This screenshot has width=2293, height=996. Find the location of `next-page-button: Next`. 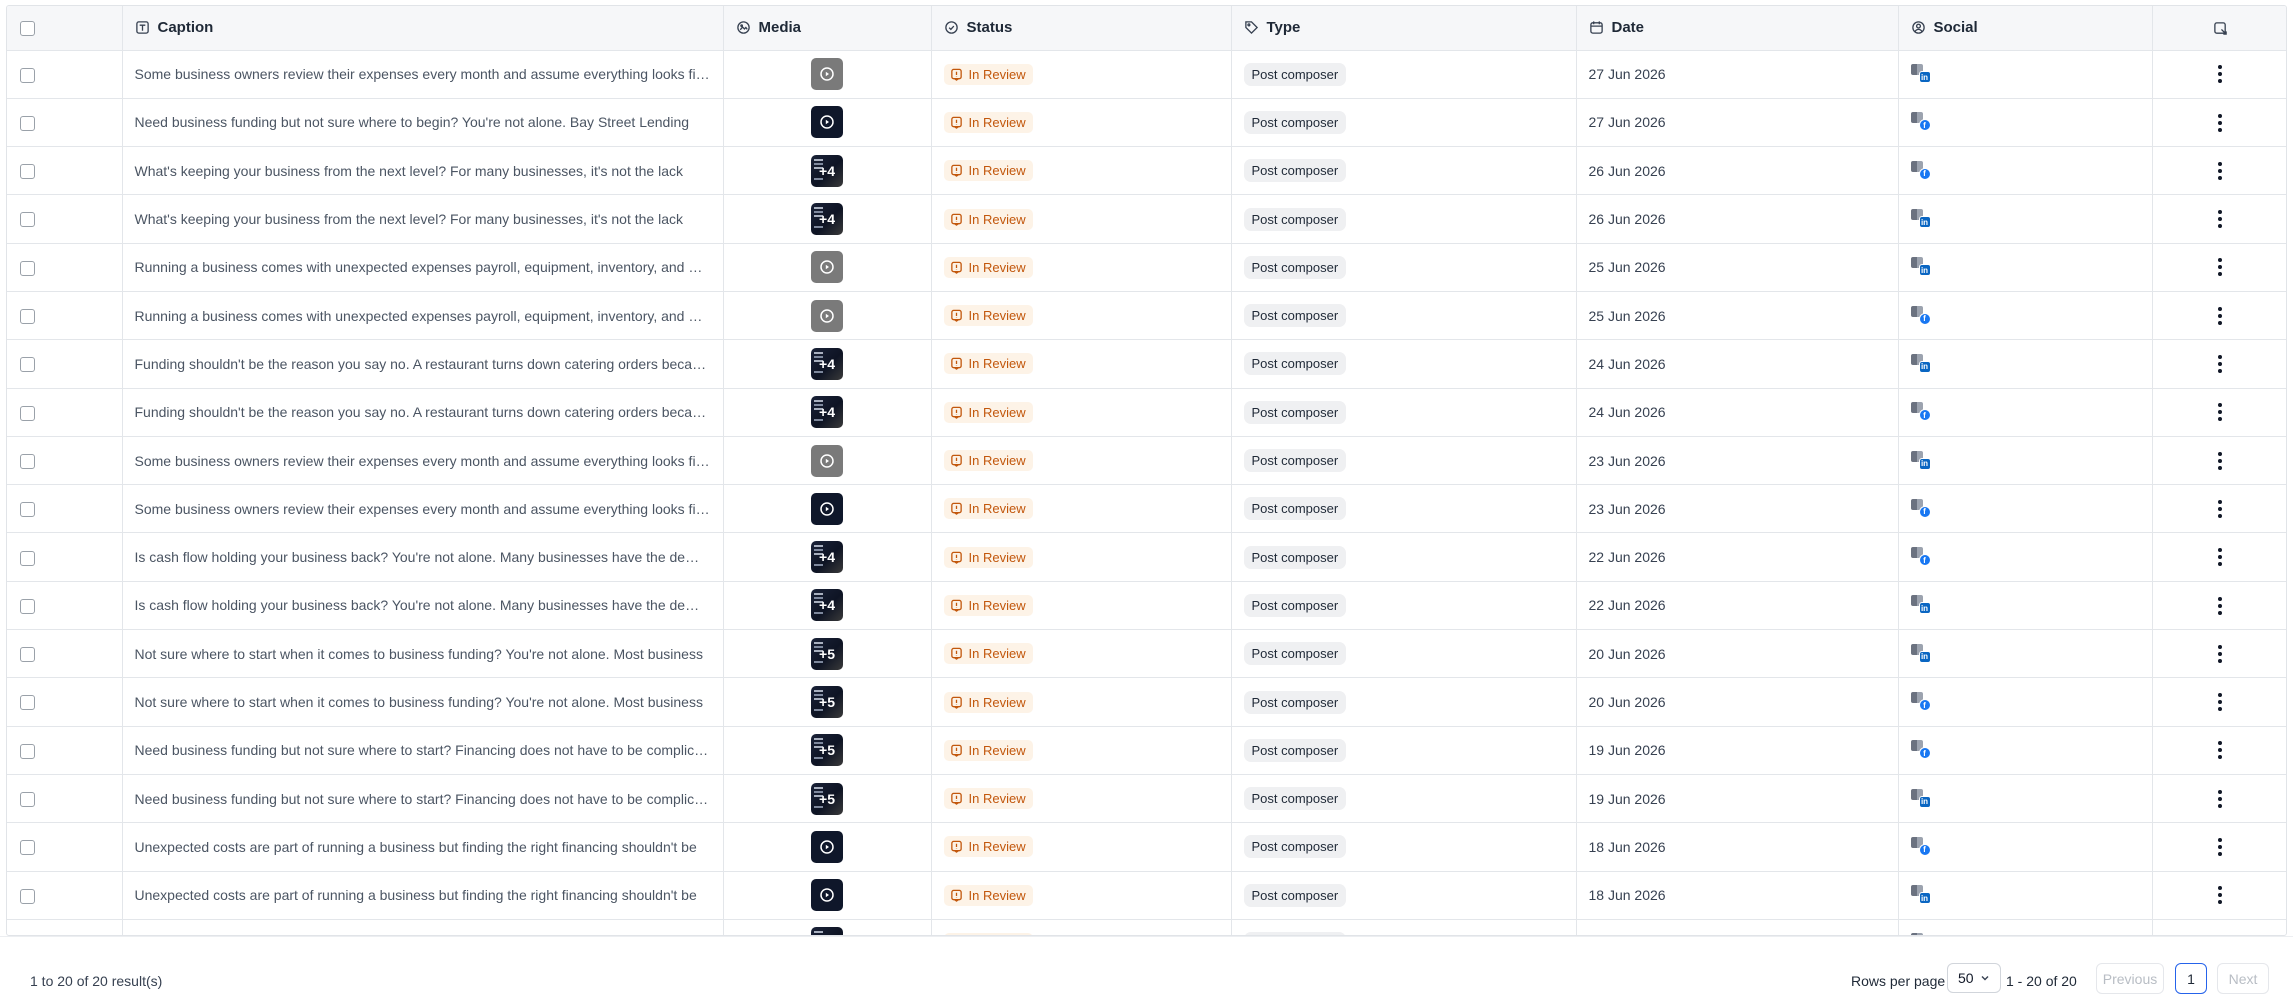

next-page-button: Next is located at coordinates (2243, 978).